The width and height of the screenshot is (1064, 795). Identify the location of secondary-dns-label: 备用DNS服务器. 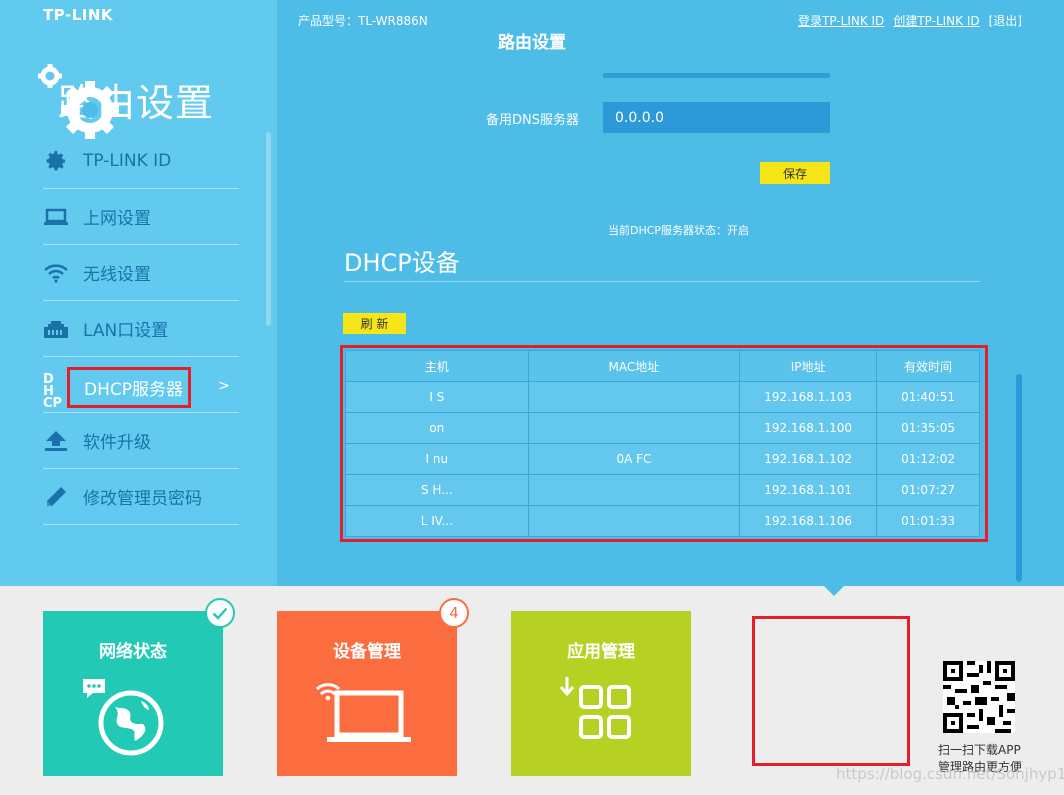
(532, 120).